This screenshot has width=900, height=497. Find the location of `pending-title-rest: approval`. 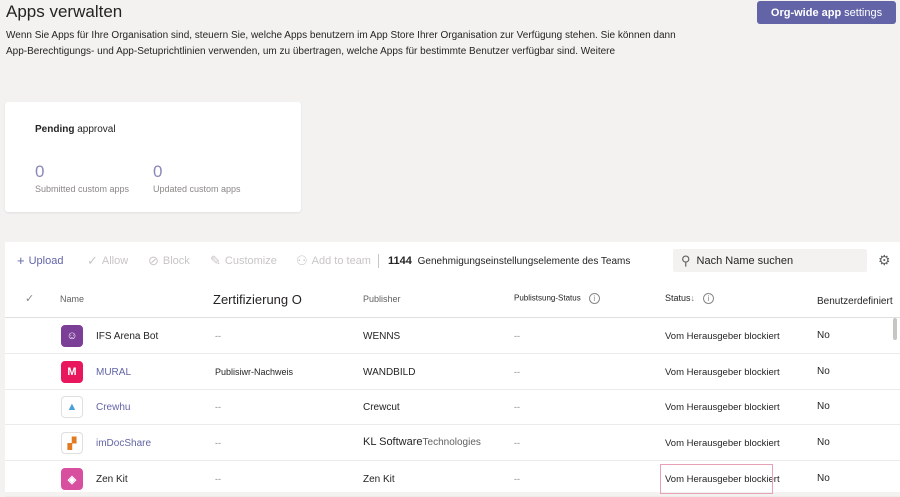

pending-title-rest: approval is located at coordinates (96, 129).